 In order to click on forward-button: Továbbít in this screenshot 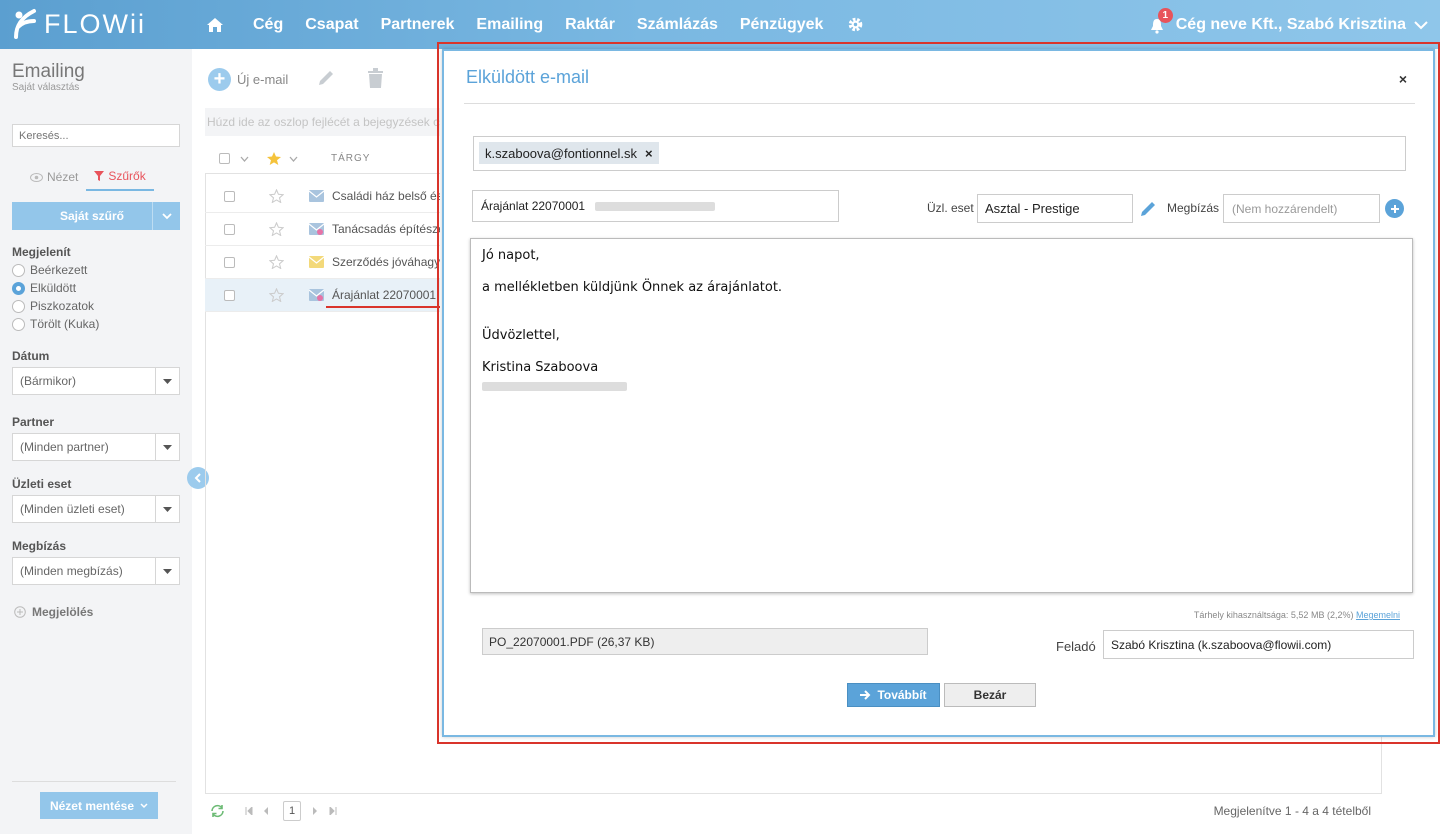, I will do `click(893, 695)`.